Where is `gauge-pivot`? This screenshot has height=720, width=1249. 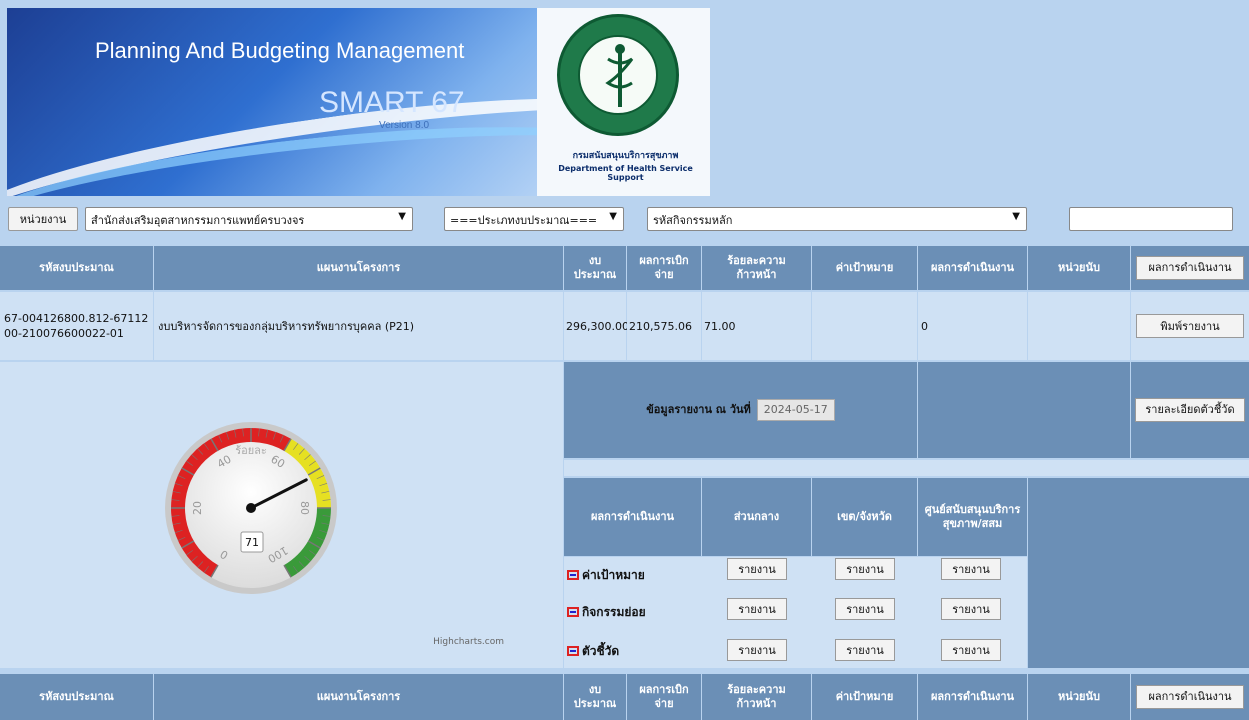
gauge-pivot is located at coordinates (251, 508).